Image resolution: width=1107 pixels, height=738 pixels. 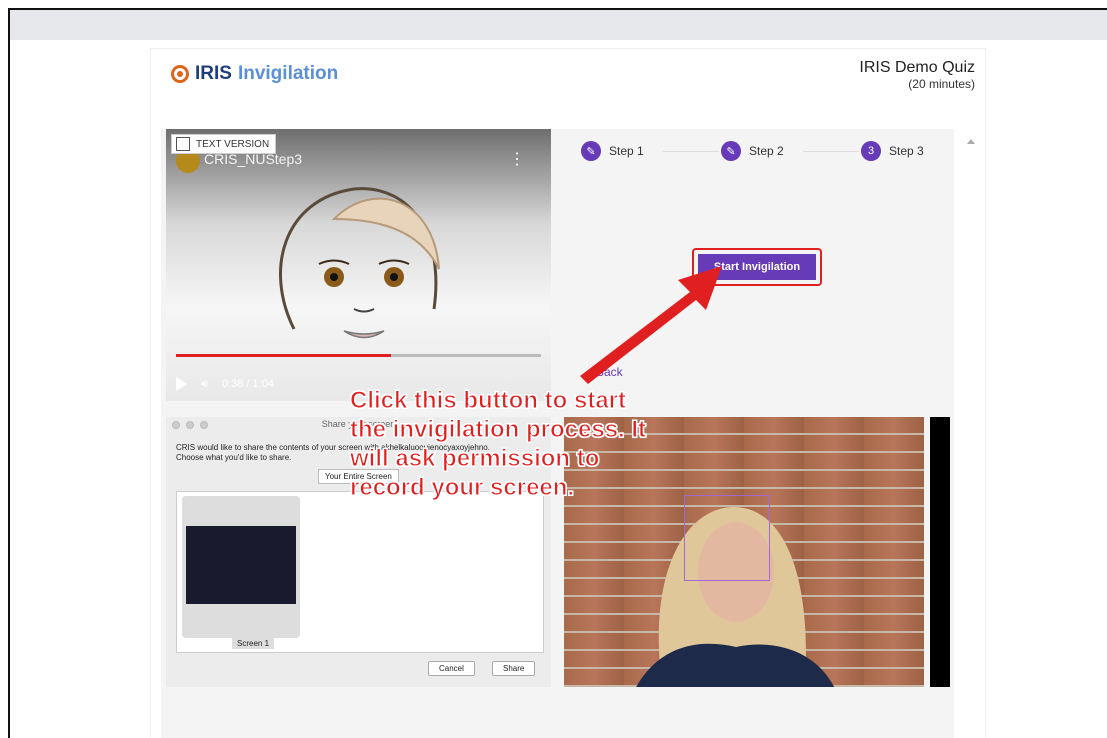 What do you see at coordinates (651, 325) in the screenshot?
I see `annotation-arrow` at bounding box center [651, 325].